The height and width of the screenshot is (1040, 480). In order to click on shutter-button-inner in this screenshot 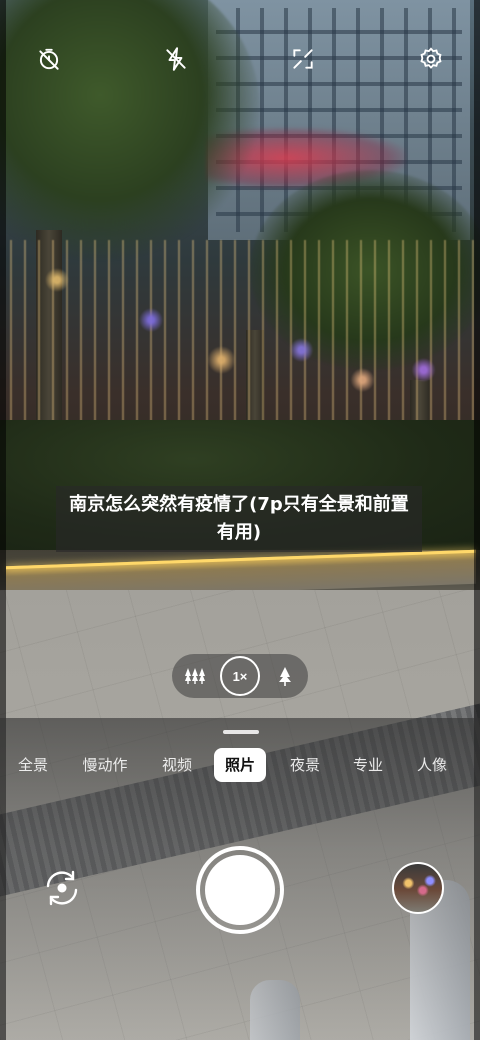, I will do `click(240, 890)`.